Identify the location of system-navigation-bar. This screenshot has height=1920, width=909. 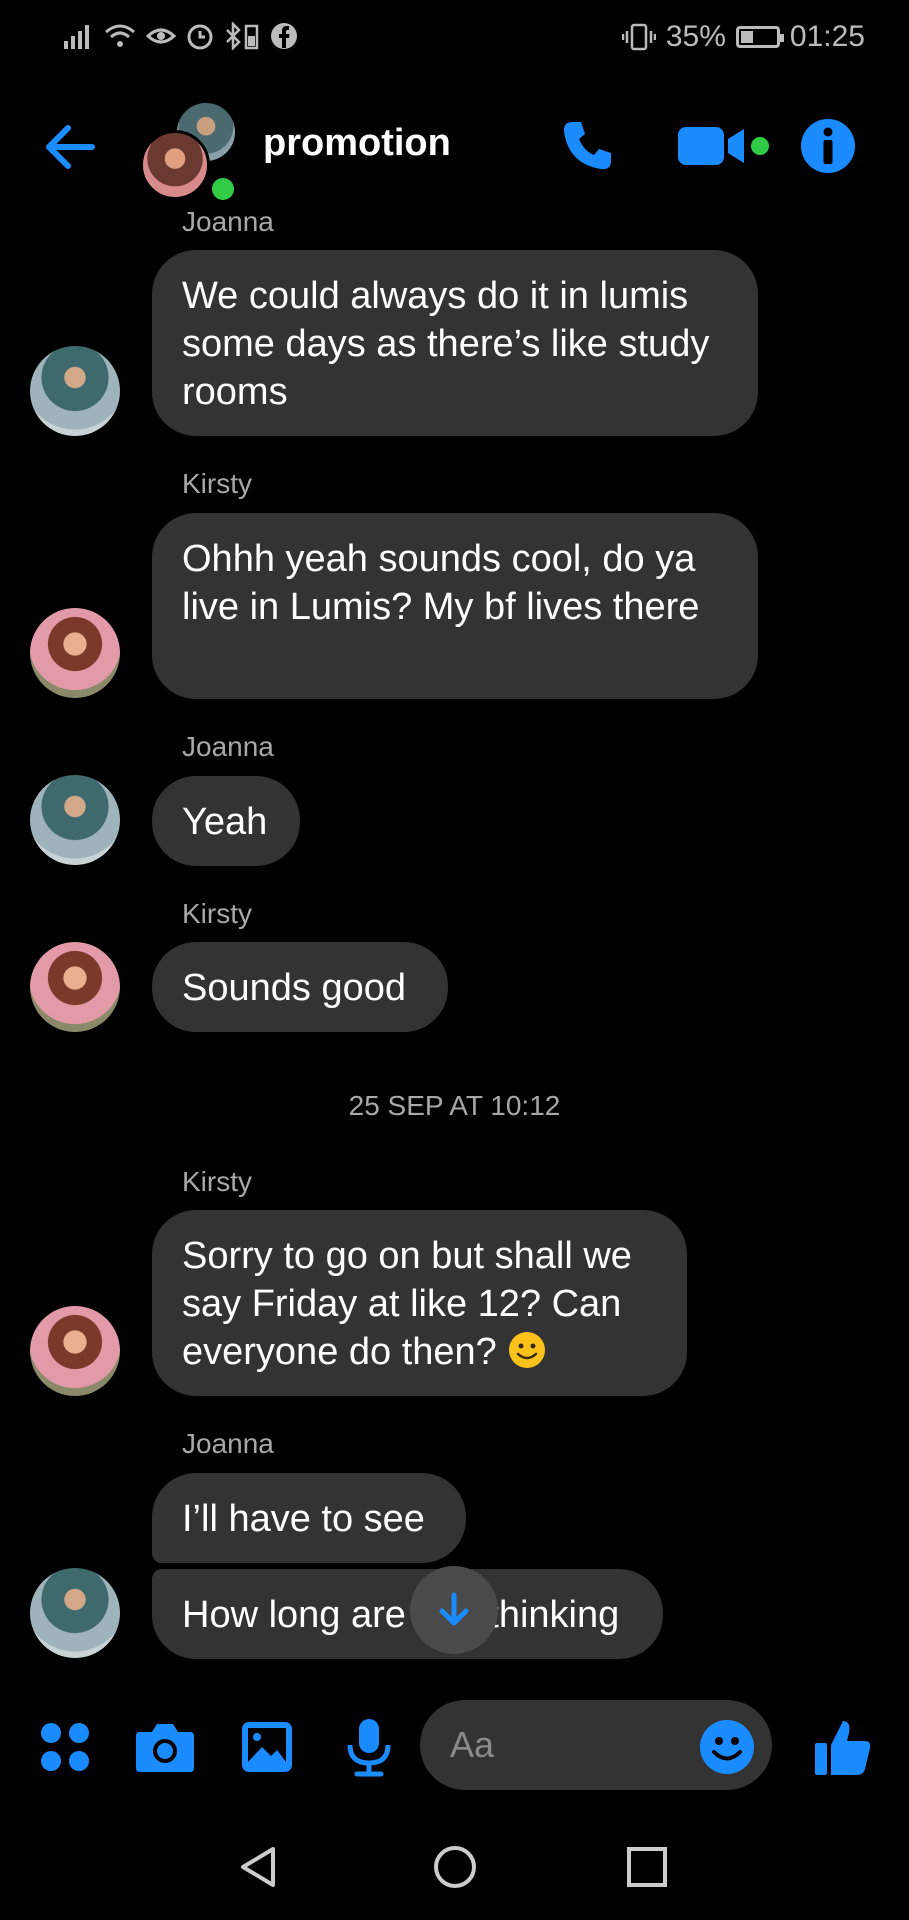
(454, 1865).